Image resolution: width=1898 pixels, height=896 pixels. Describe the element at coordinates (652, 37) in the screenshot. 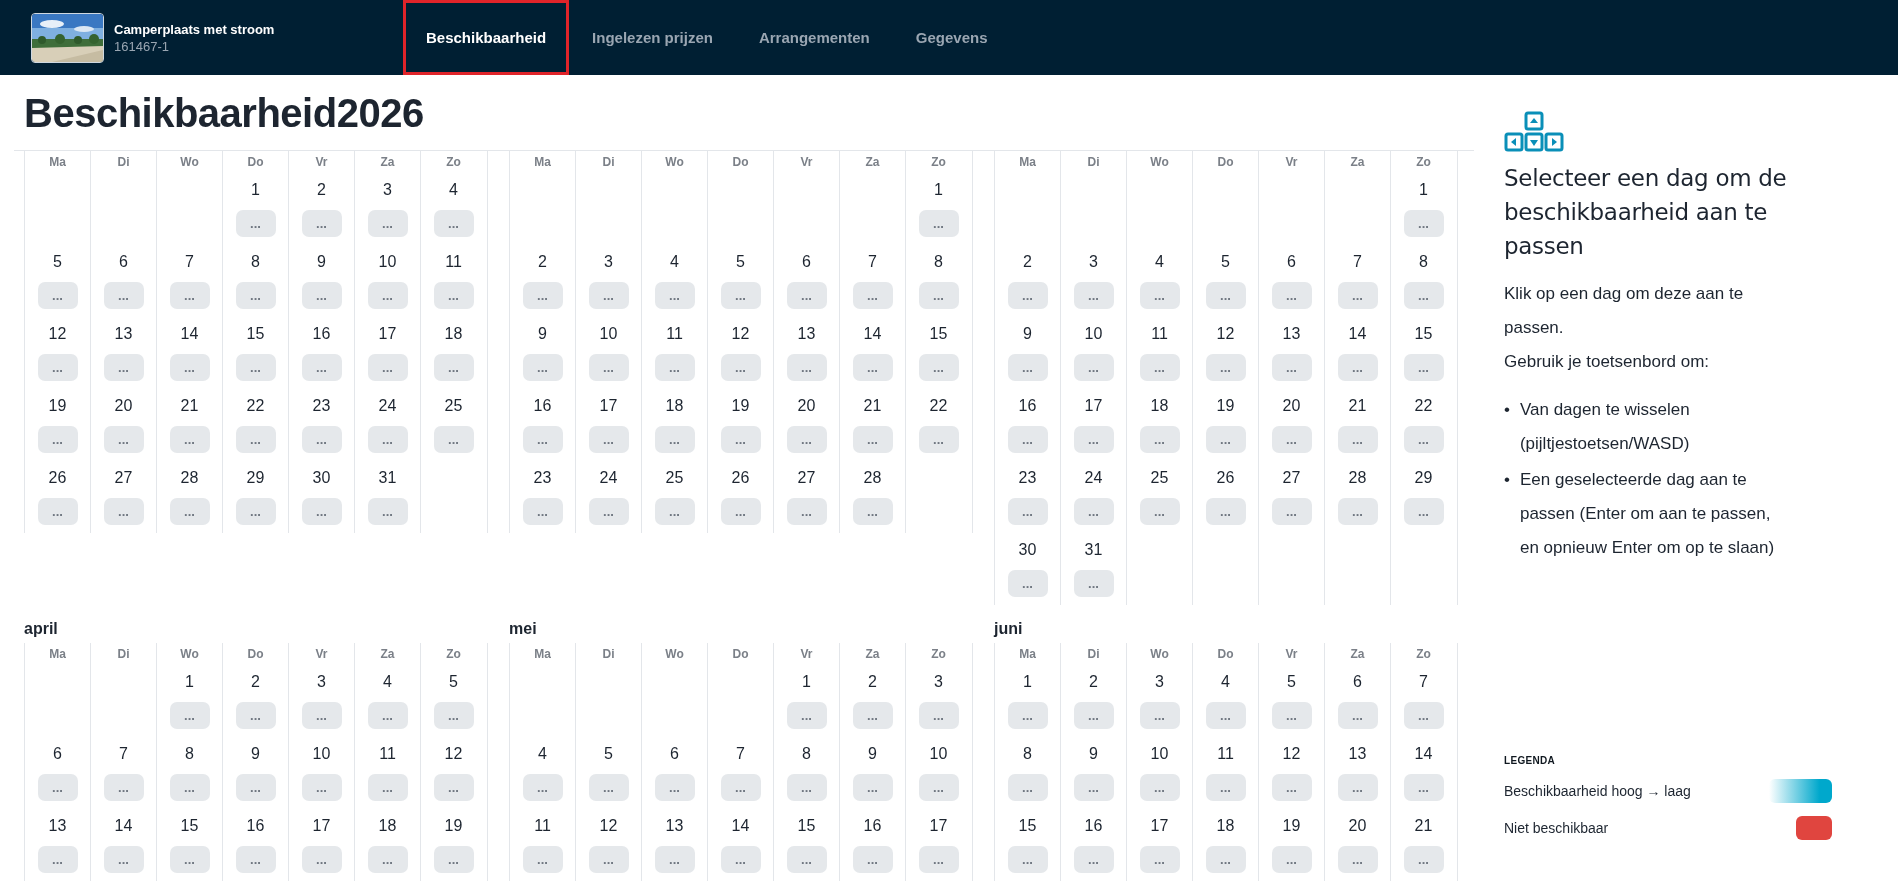

I see `nav-tab: Ingelezen prijzen` at that location.